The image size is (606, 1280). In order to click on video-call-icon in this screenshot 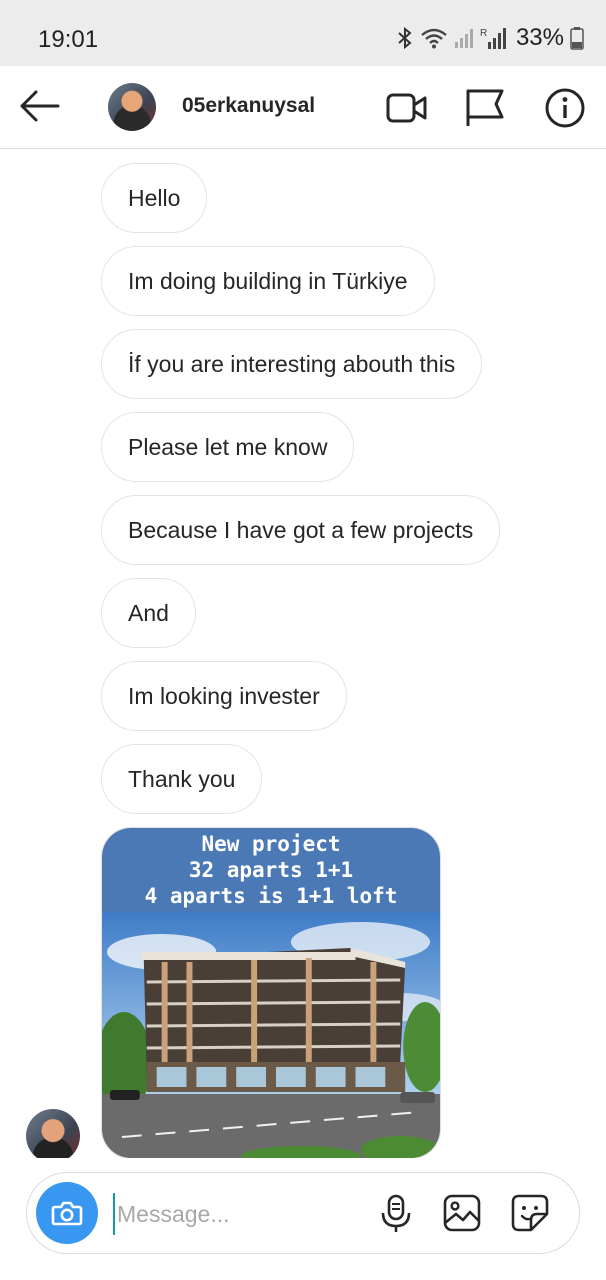, I will do `click(406, 108)`.